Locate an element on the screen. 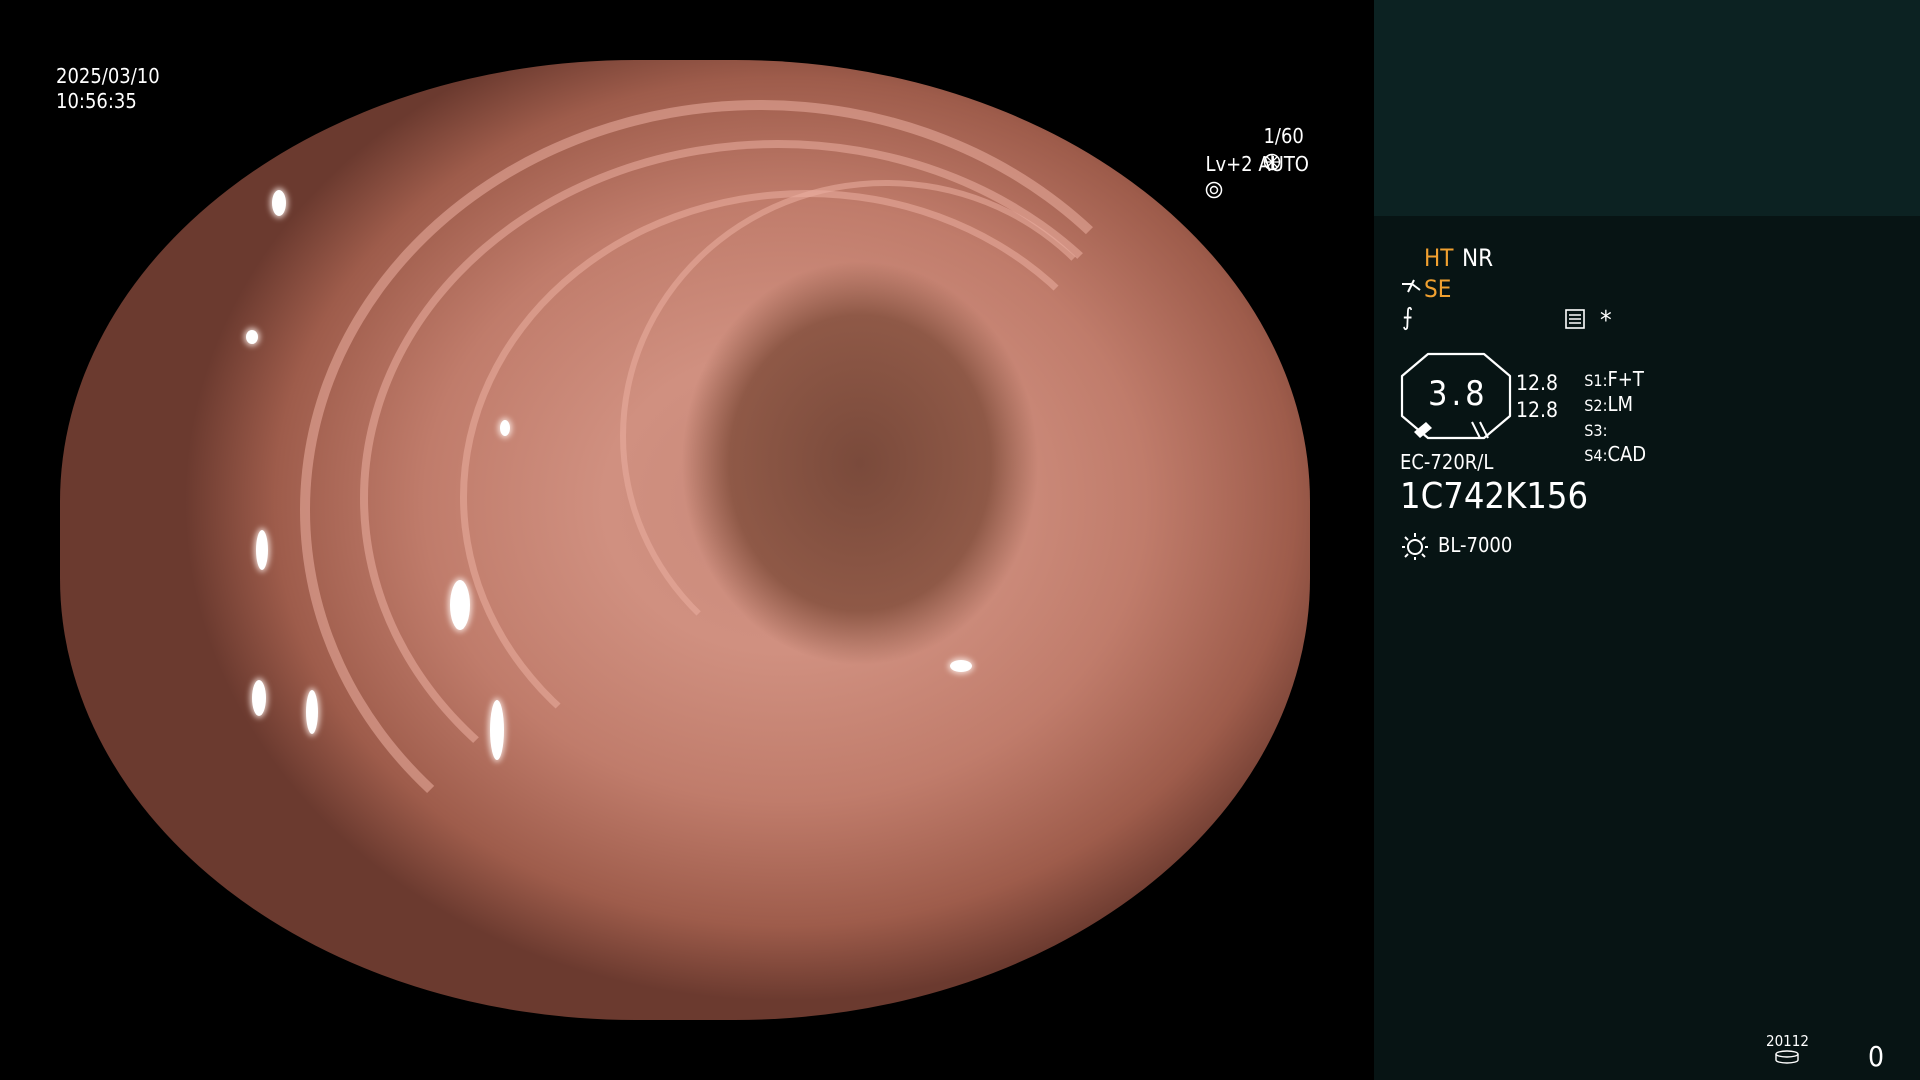  switch-list: S1:F+T S2:LM S3: S4:CAD is located at coordinates (1606, 407).